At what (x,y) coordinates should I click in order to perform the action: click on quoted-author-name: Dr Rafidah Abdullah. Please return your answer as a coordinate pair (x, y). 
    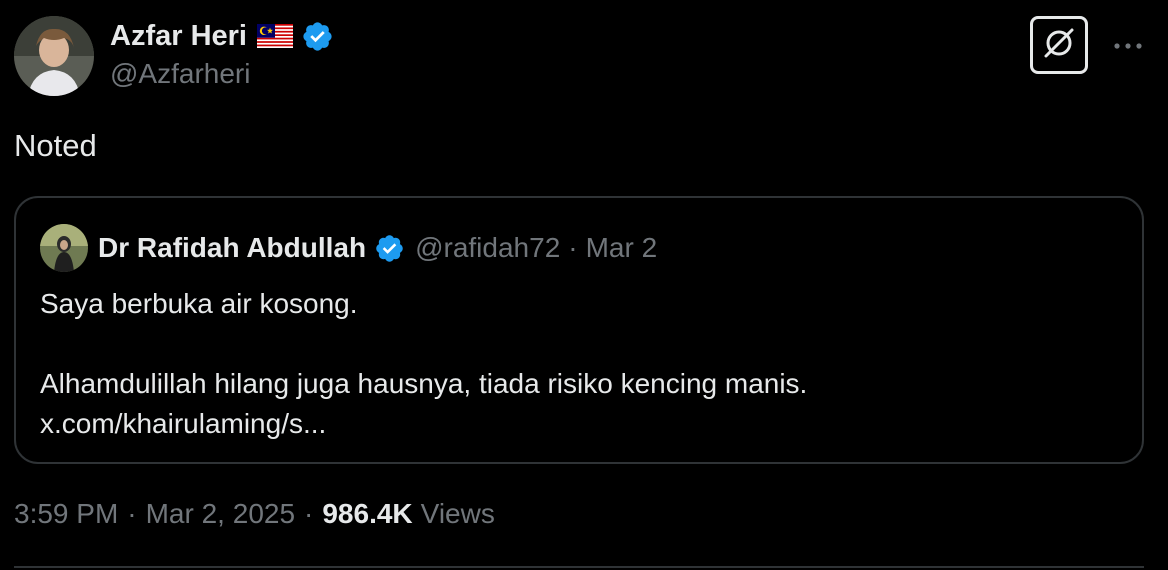
    Looking at the image, I should click on (232, 248).